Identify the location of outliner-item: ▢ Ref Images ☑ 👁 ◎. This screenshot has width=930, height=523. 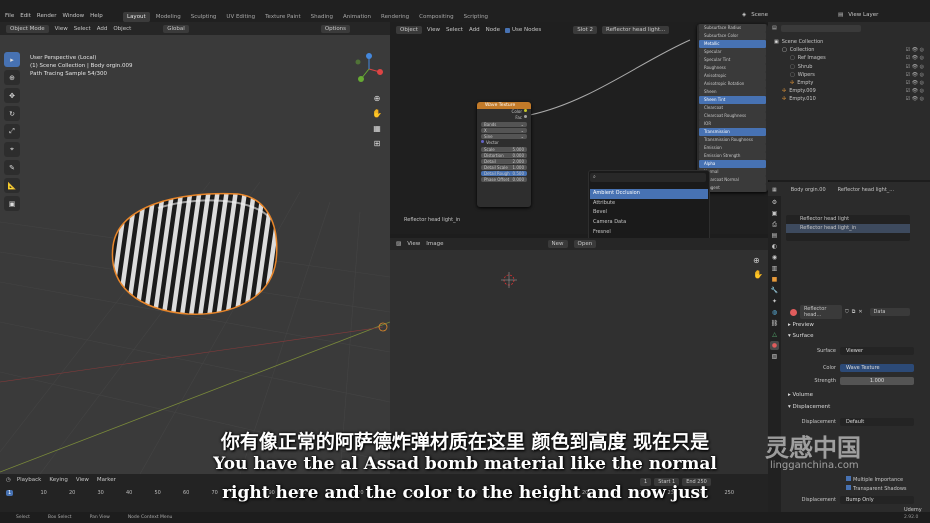
(849, 58).